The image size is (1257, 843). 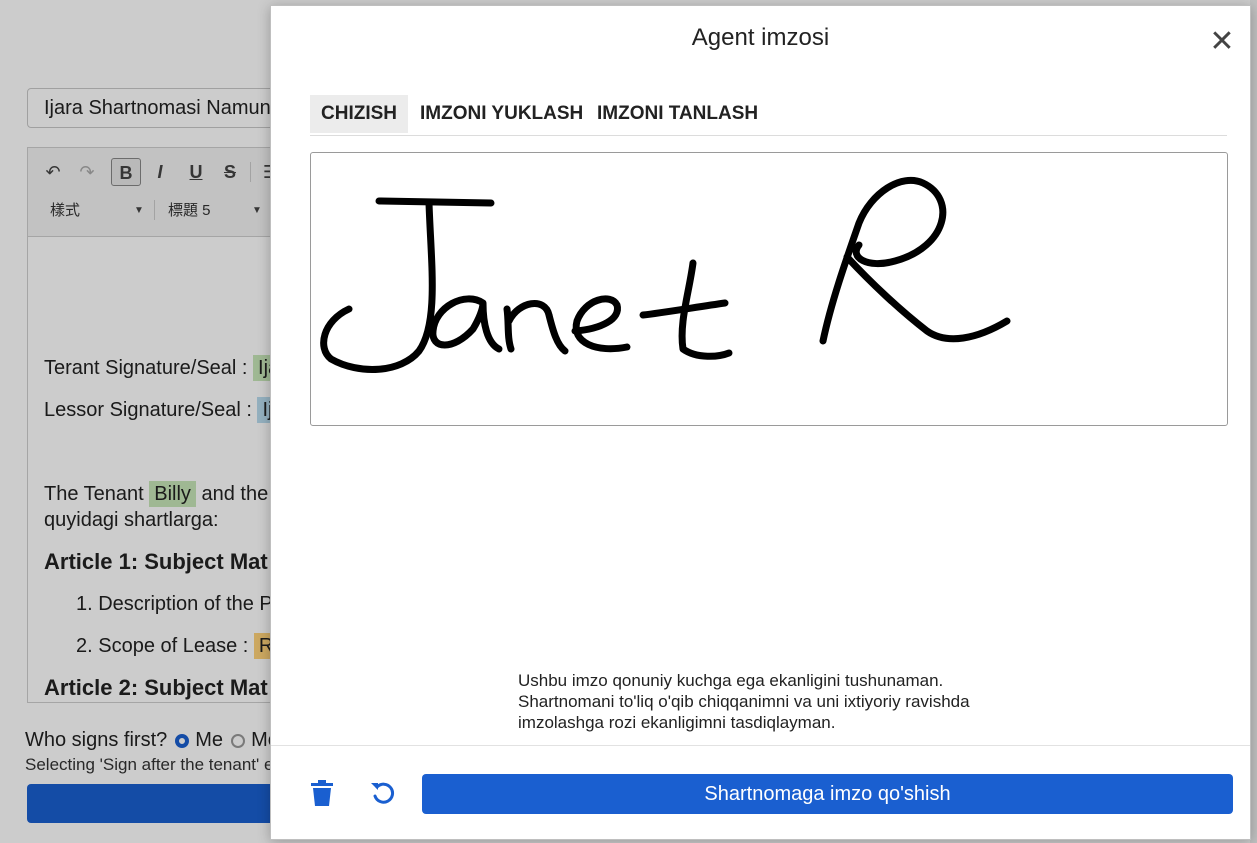 I want to click on modal-title: Agent imzosi, so click(x=760, y=37).